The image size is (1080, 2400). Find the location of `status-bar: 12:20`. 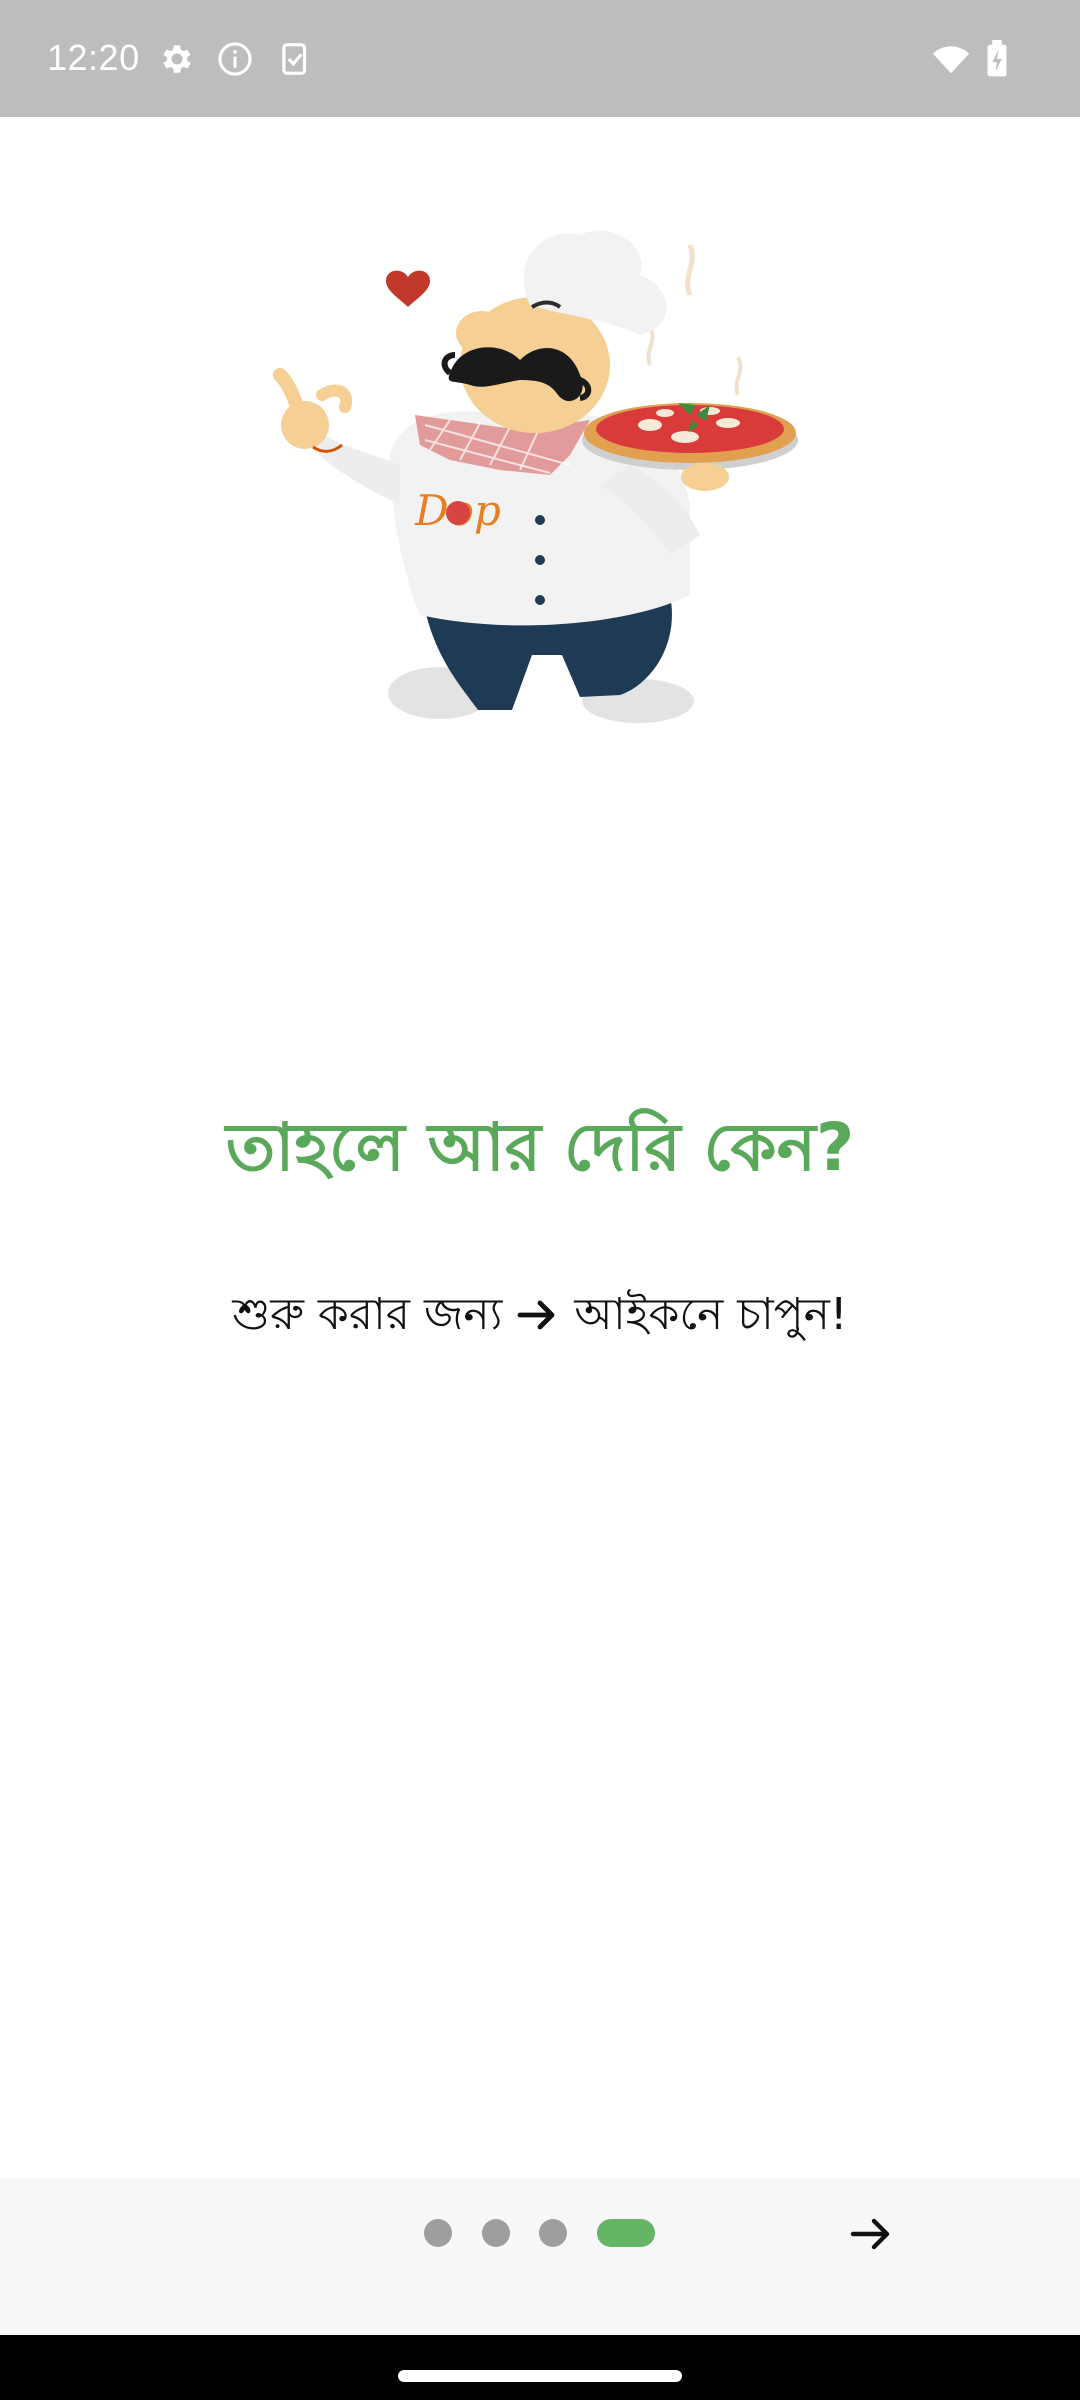

status-bar: 12:20 is located at coordinates (540, 58).